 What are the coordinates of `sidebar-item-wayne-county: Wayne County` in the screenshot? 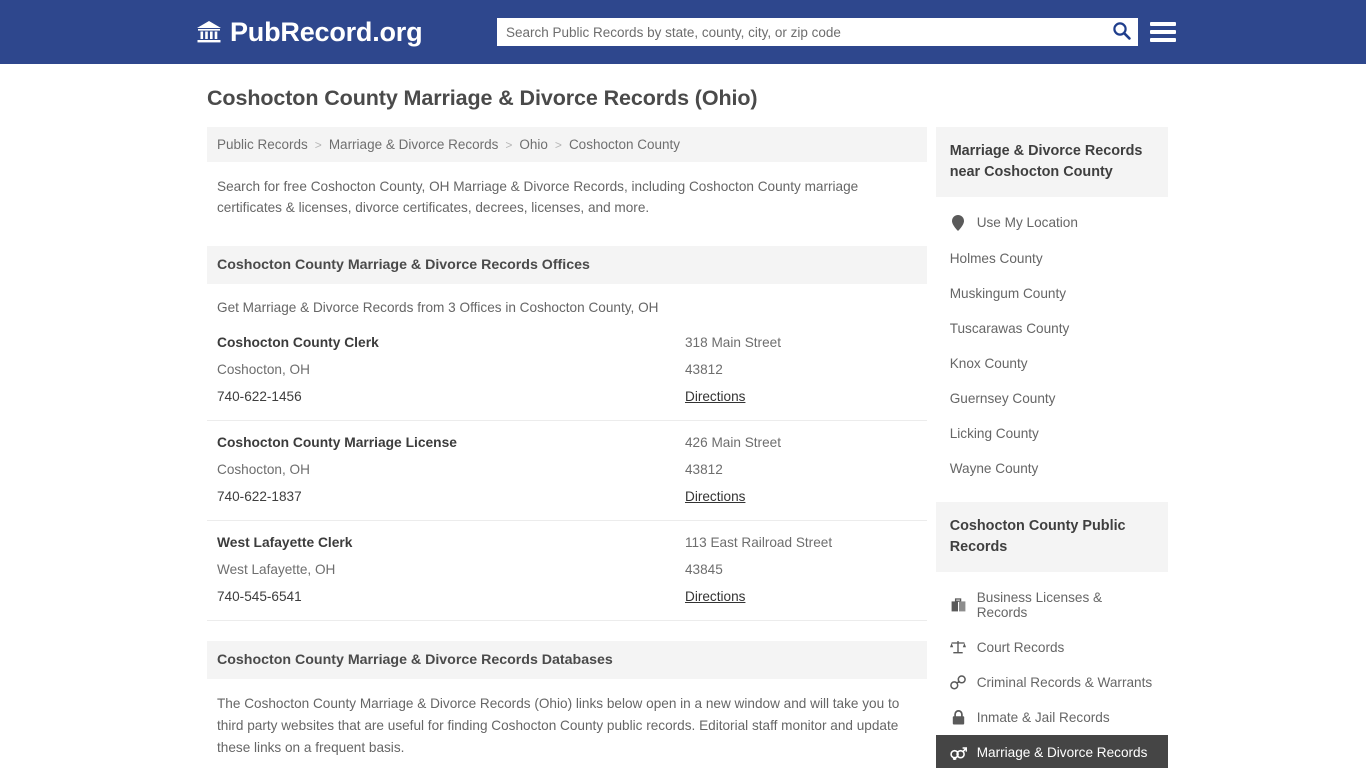 It's located at (1052, 468).